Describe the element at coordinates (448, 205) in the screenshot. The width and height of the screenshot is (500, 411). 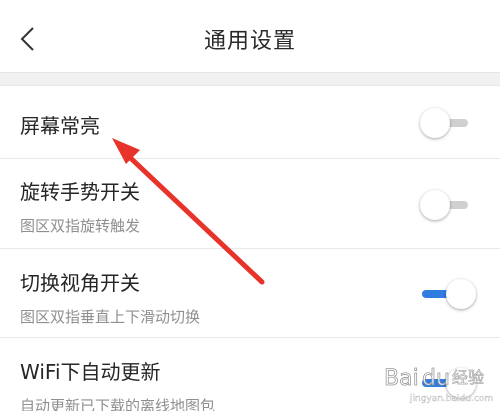
I see `rotate-gesture-toggle` at that location.